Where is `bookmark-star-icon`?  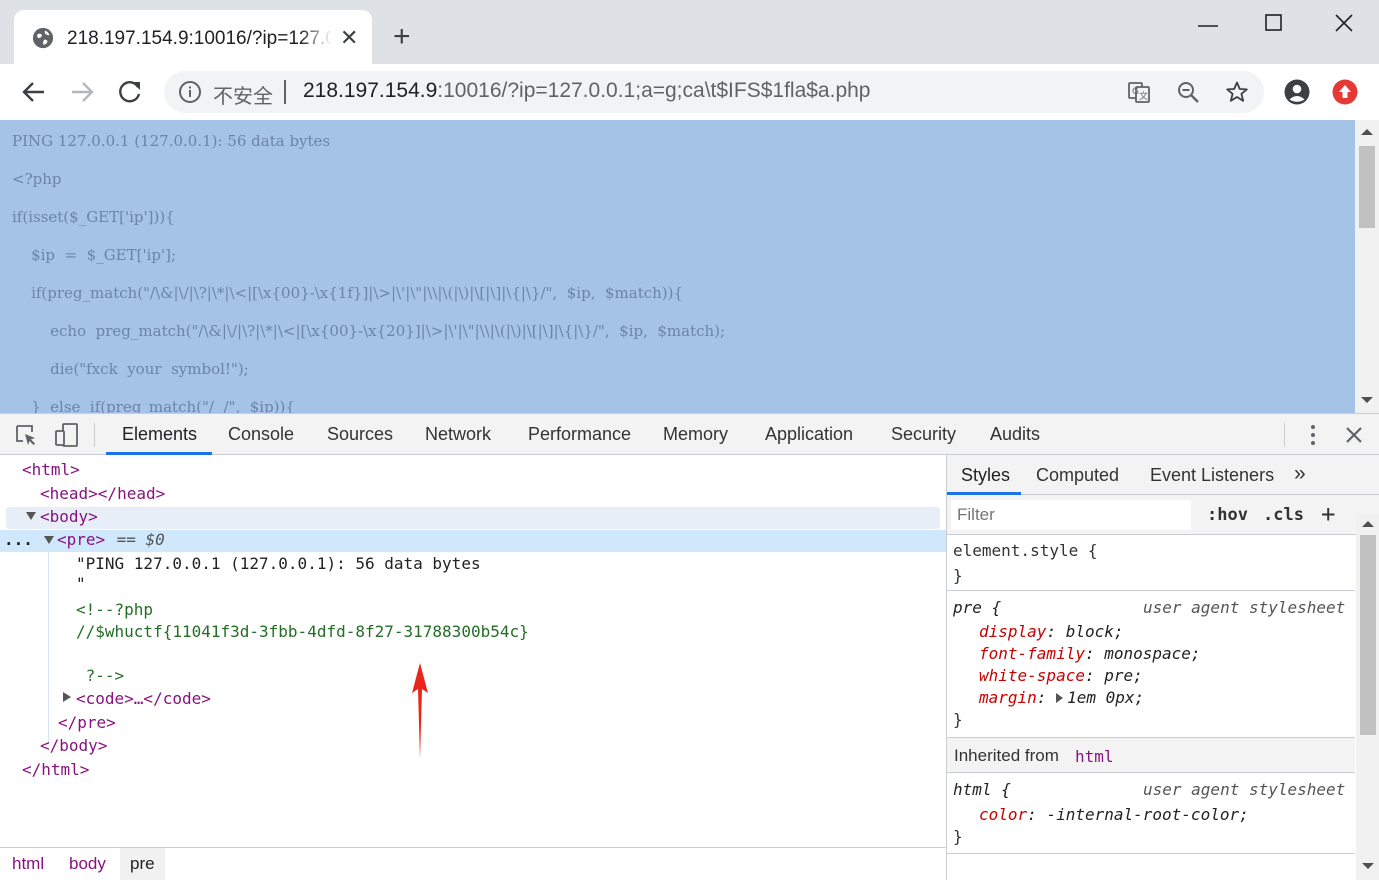 bookmark-star-icon is located at coordinates (1237, 92).